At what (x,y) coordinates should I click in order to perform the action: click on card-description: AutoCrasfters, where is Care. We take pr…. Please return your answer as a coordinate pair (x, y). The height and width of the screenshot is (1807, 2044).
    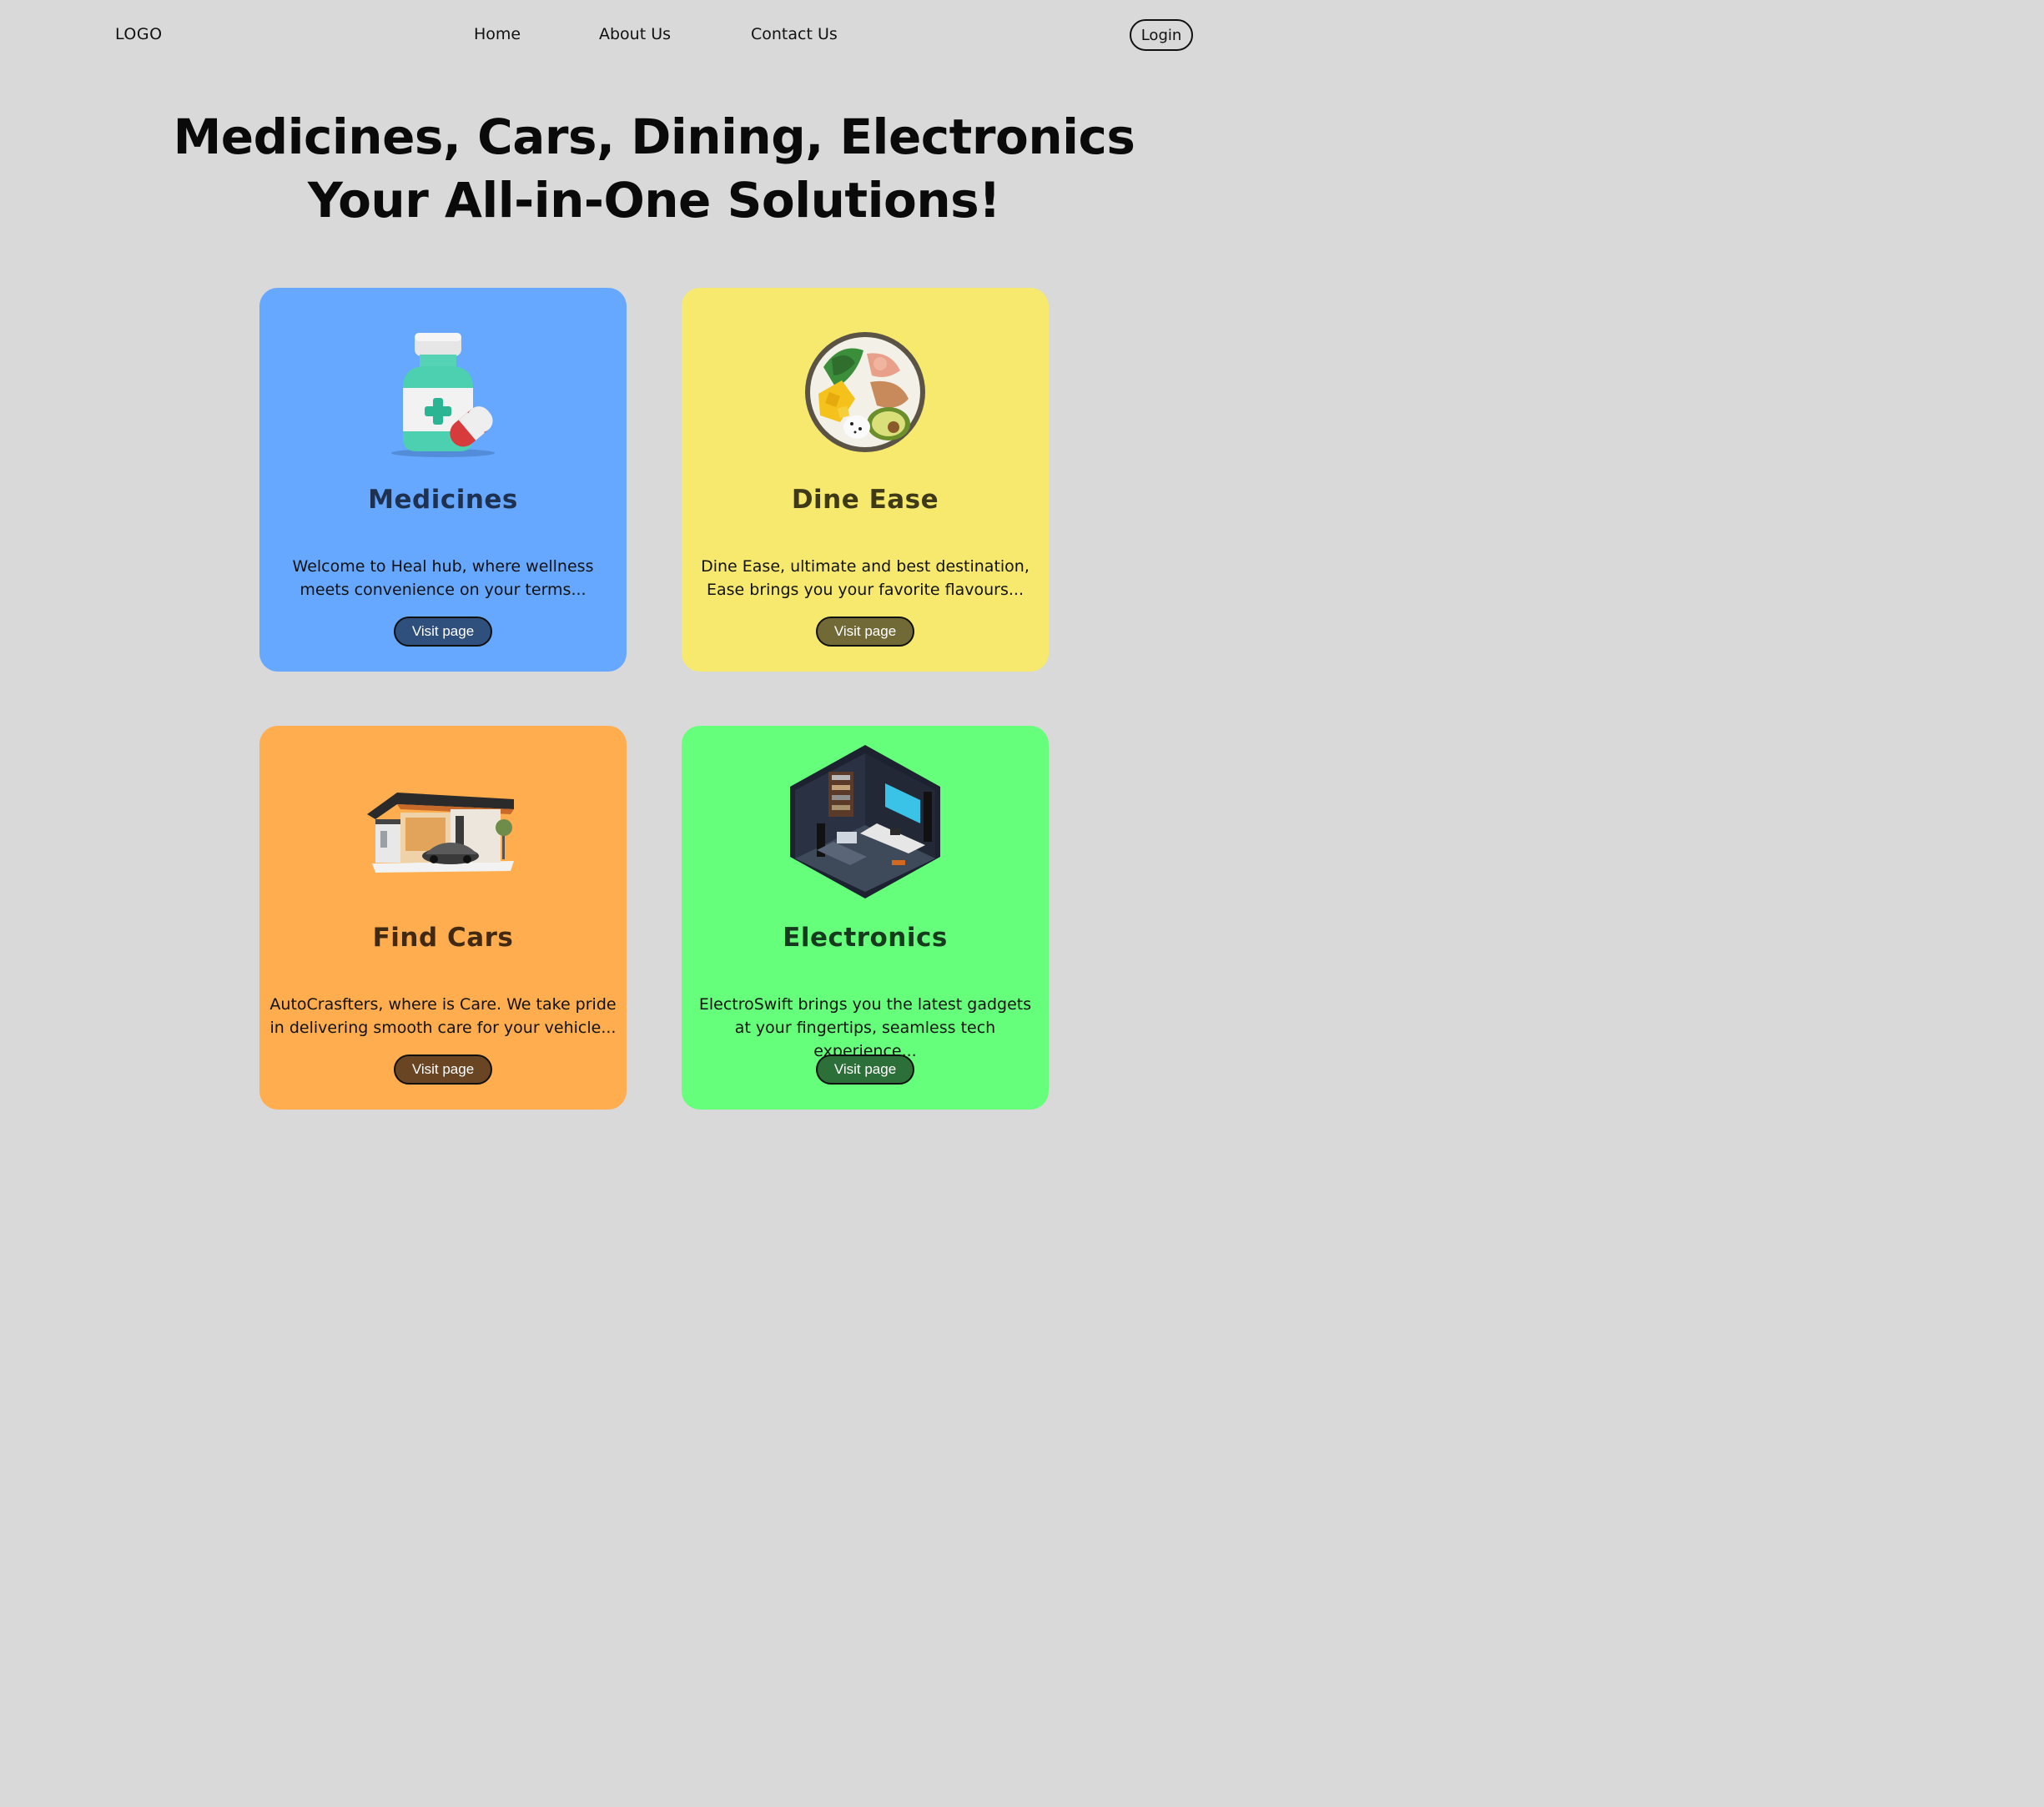
    Looking at the image, I should click on (443, 1016).